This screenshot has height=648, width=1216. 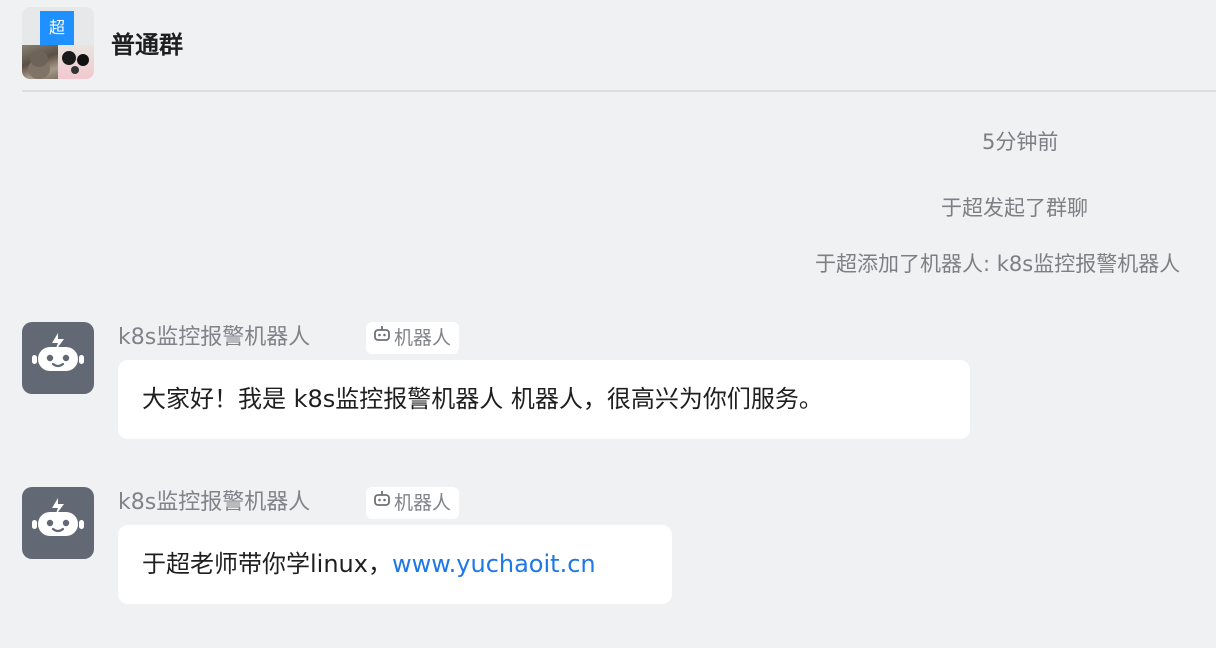 What do you see at coordinates (40, 62) in the screenshot?
I see `member-photo-cat` at bounding box center [40, 62].